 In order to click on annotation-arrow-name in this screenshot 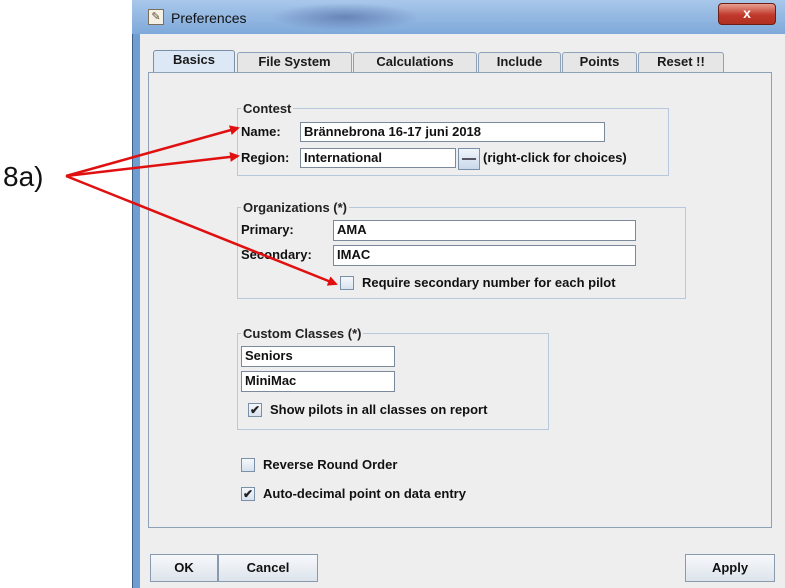, I will do `click(152, 151)`.